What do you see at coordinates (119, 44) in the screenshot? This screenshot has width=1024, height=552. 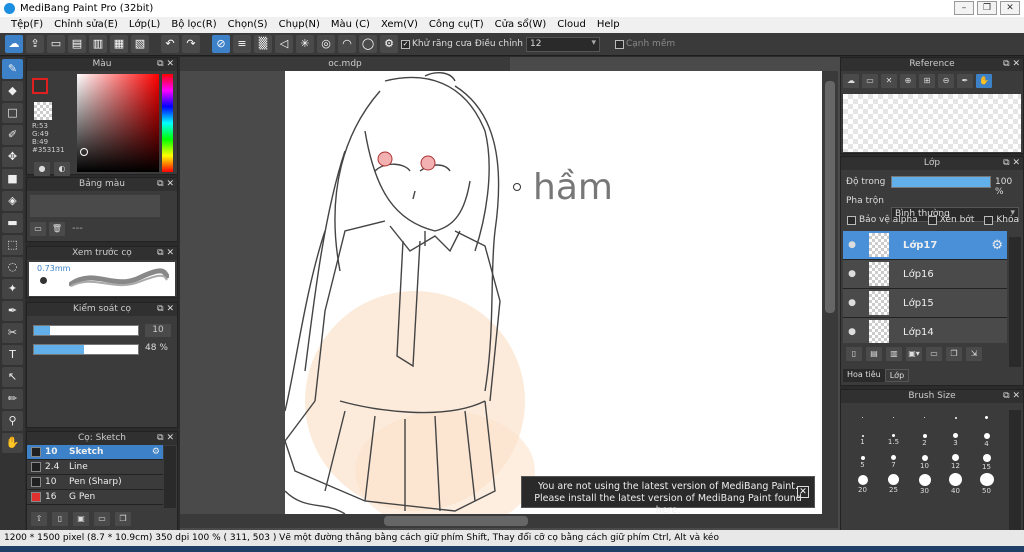 I see `grid-icon: ▦` at bounding box center [119, 44].